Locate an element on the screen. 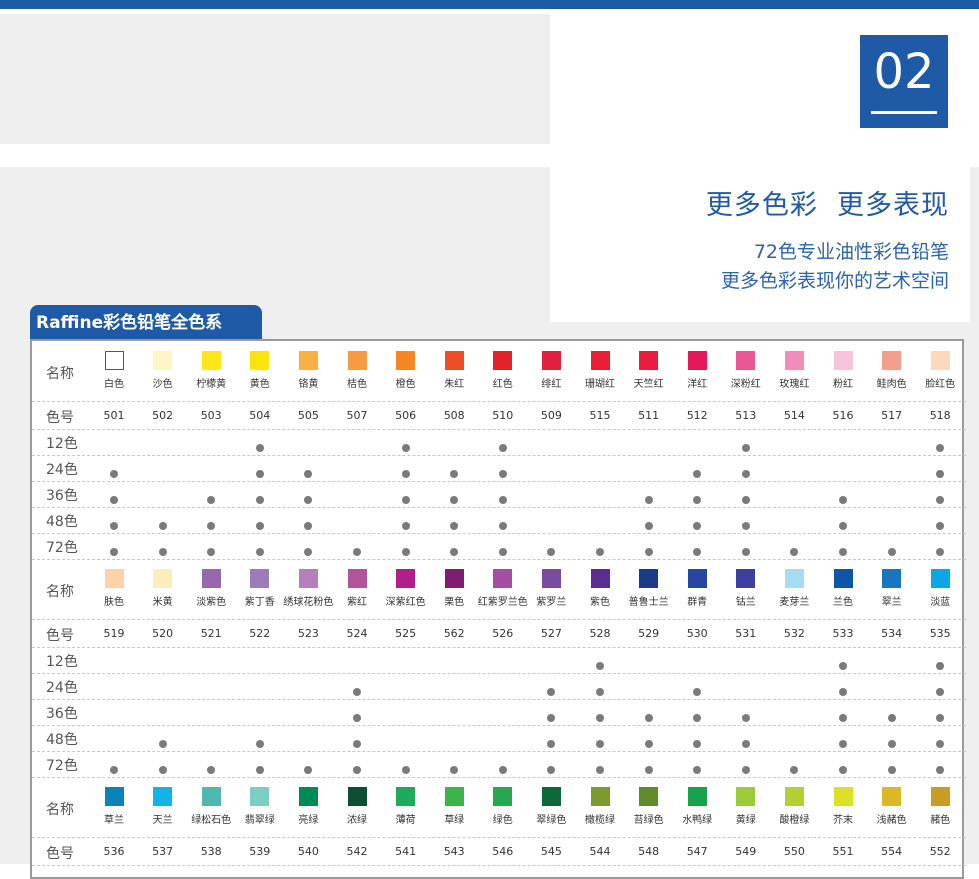  color-code: 531 is located at coordinates (746, 633).